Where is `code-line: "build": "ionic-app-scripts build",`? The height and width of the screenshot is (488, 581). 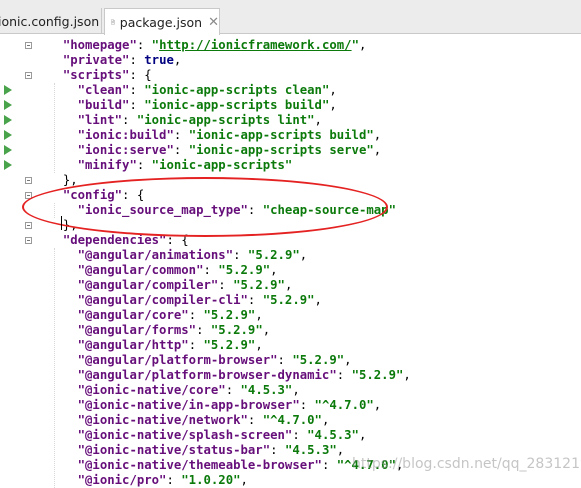 code-line: "build": "ionic-app-scripts build", is located at coordinates (192, 105).